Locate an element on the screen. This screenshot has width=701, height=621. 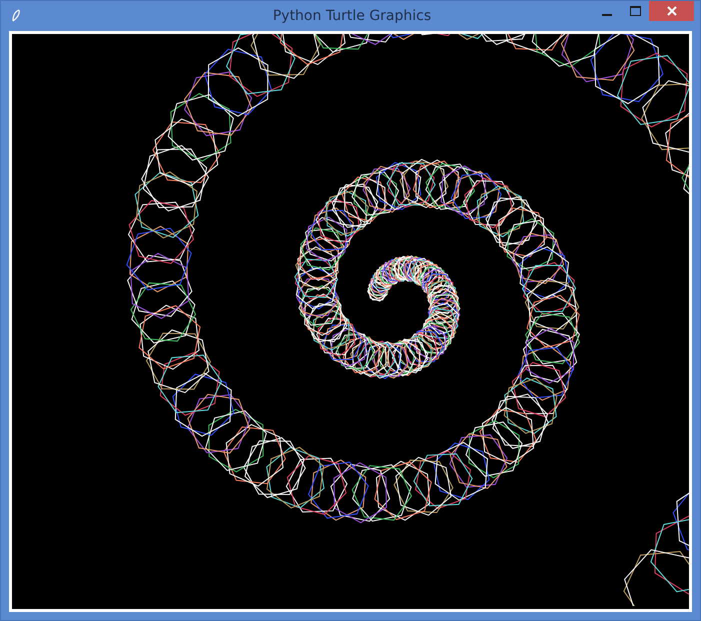
close-button is located at coordinates (671, 11).